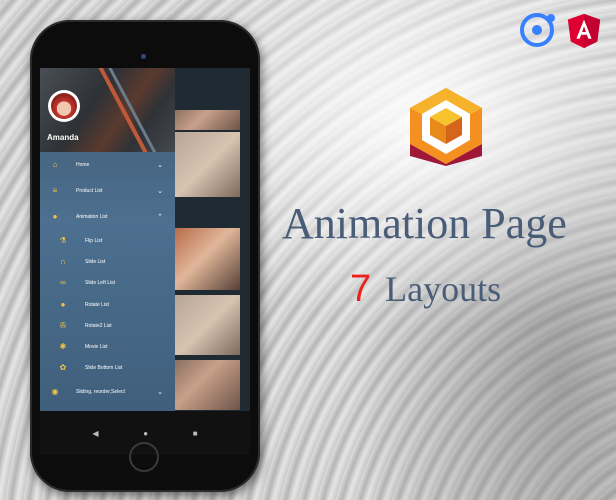  What do you see at coordinates (424, 223) in the screenshot?
I see `promo-title: Animation Page` at bounding box center [424, 223].